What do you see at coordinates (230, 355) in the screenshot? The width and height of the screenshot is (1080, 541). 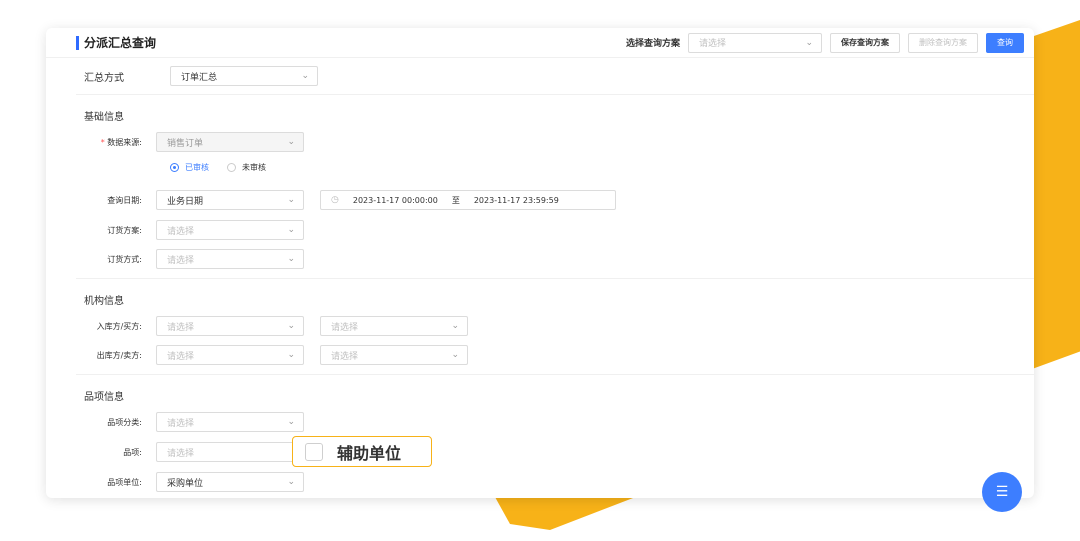 I see `out-party-select-1: 请选择 ⌄` at bounding box center [230, 355].